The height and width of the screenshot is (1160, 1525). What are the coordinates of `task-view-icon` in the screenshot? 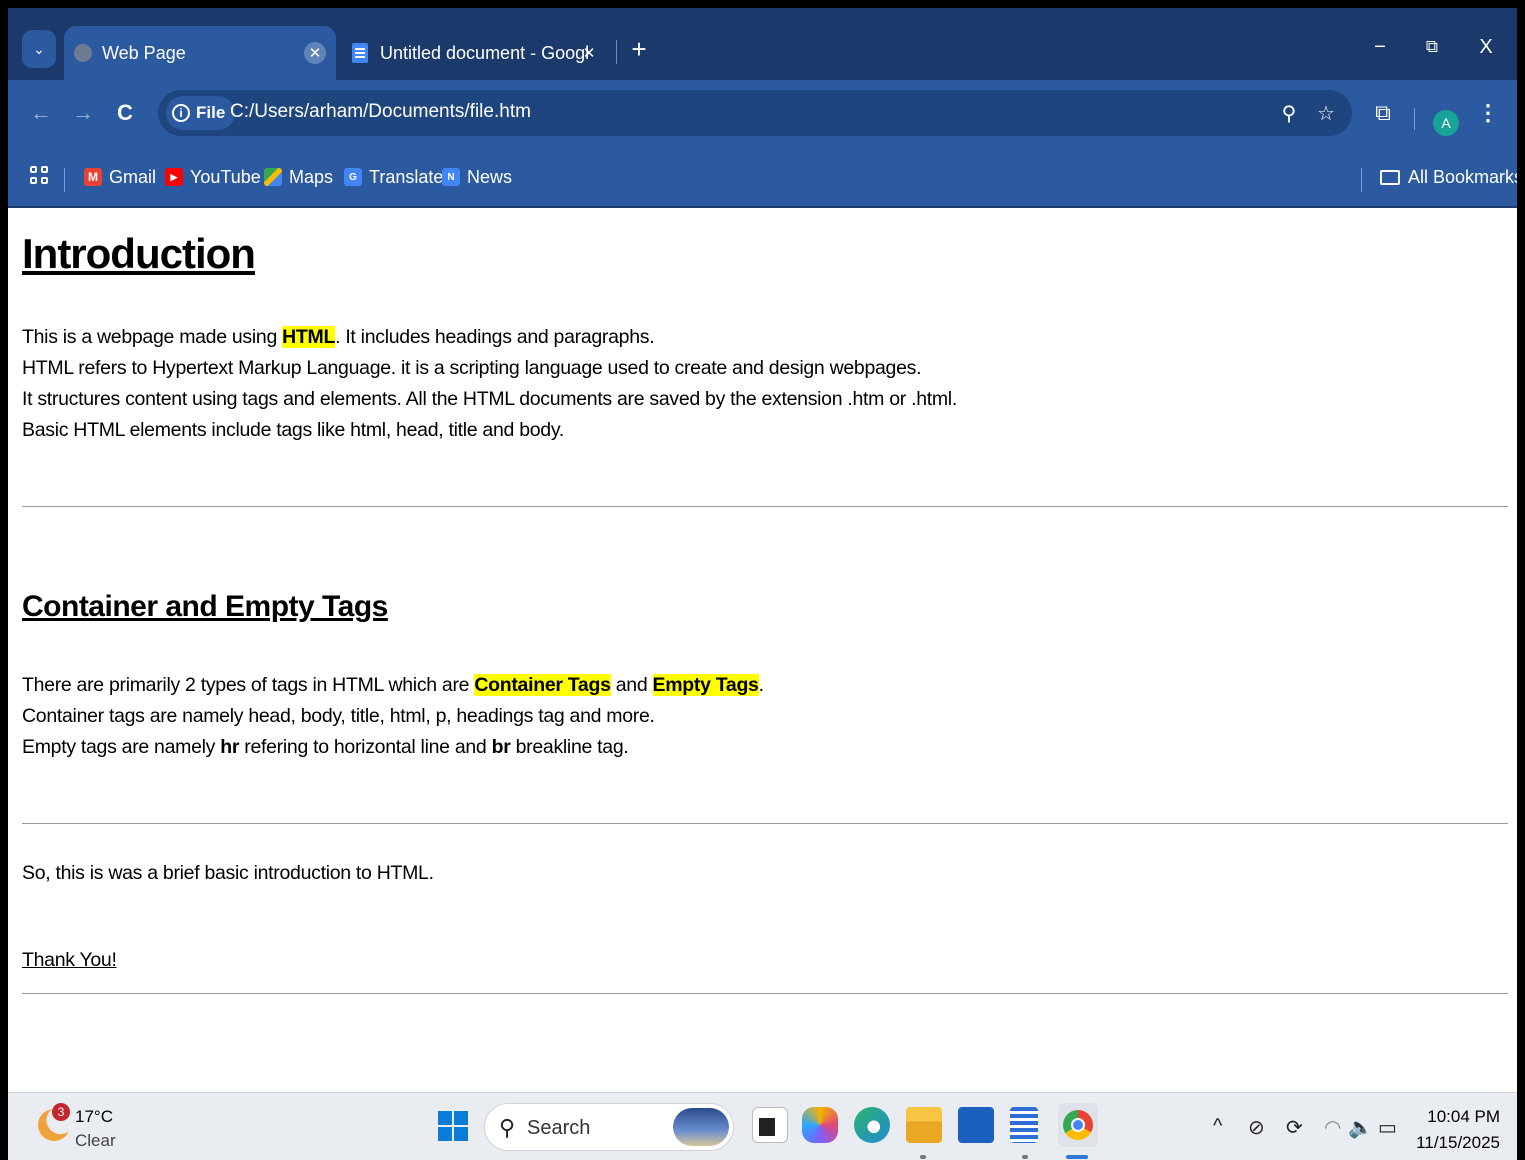 It's located at (770, 1125).